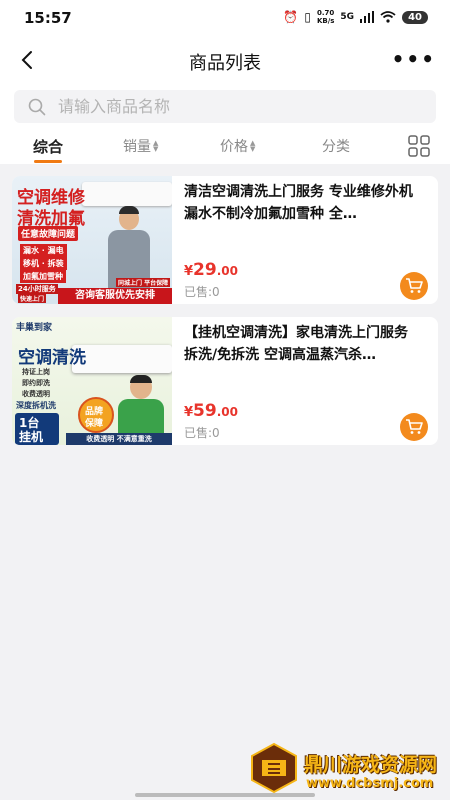 The height and width of the screenshot is (800, 450). What do you see at coordinates (119, 439) in the screenshot?
I see `image-footer: 收费透明 不满意重洗` at bounding box center [119, 439].